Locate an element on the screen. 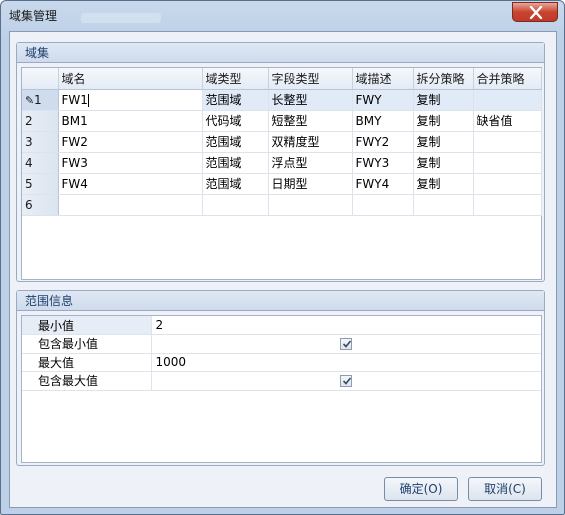  cell-field-type: 短整型 is located at coordinates (310, 121).